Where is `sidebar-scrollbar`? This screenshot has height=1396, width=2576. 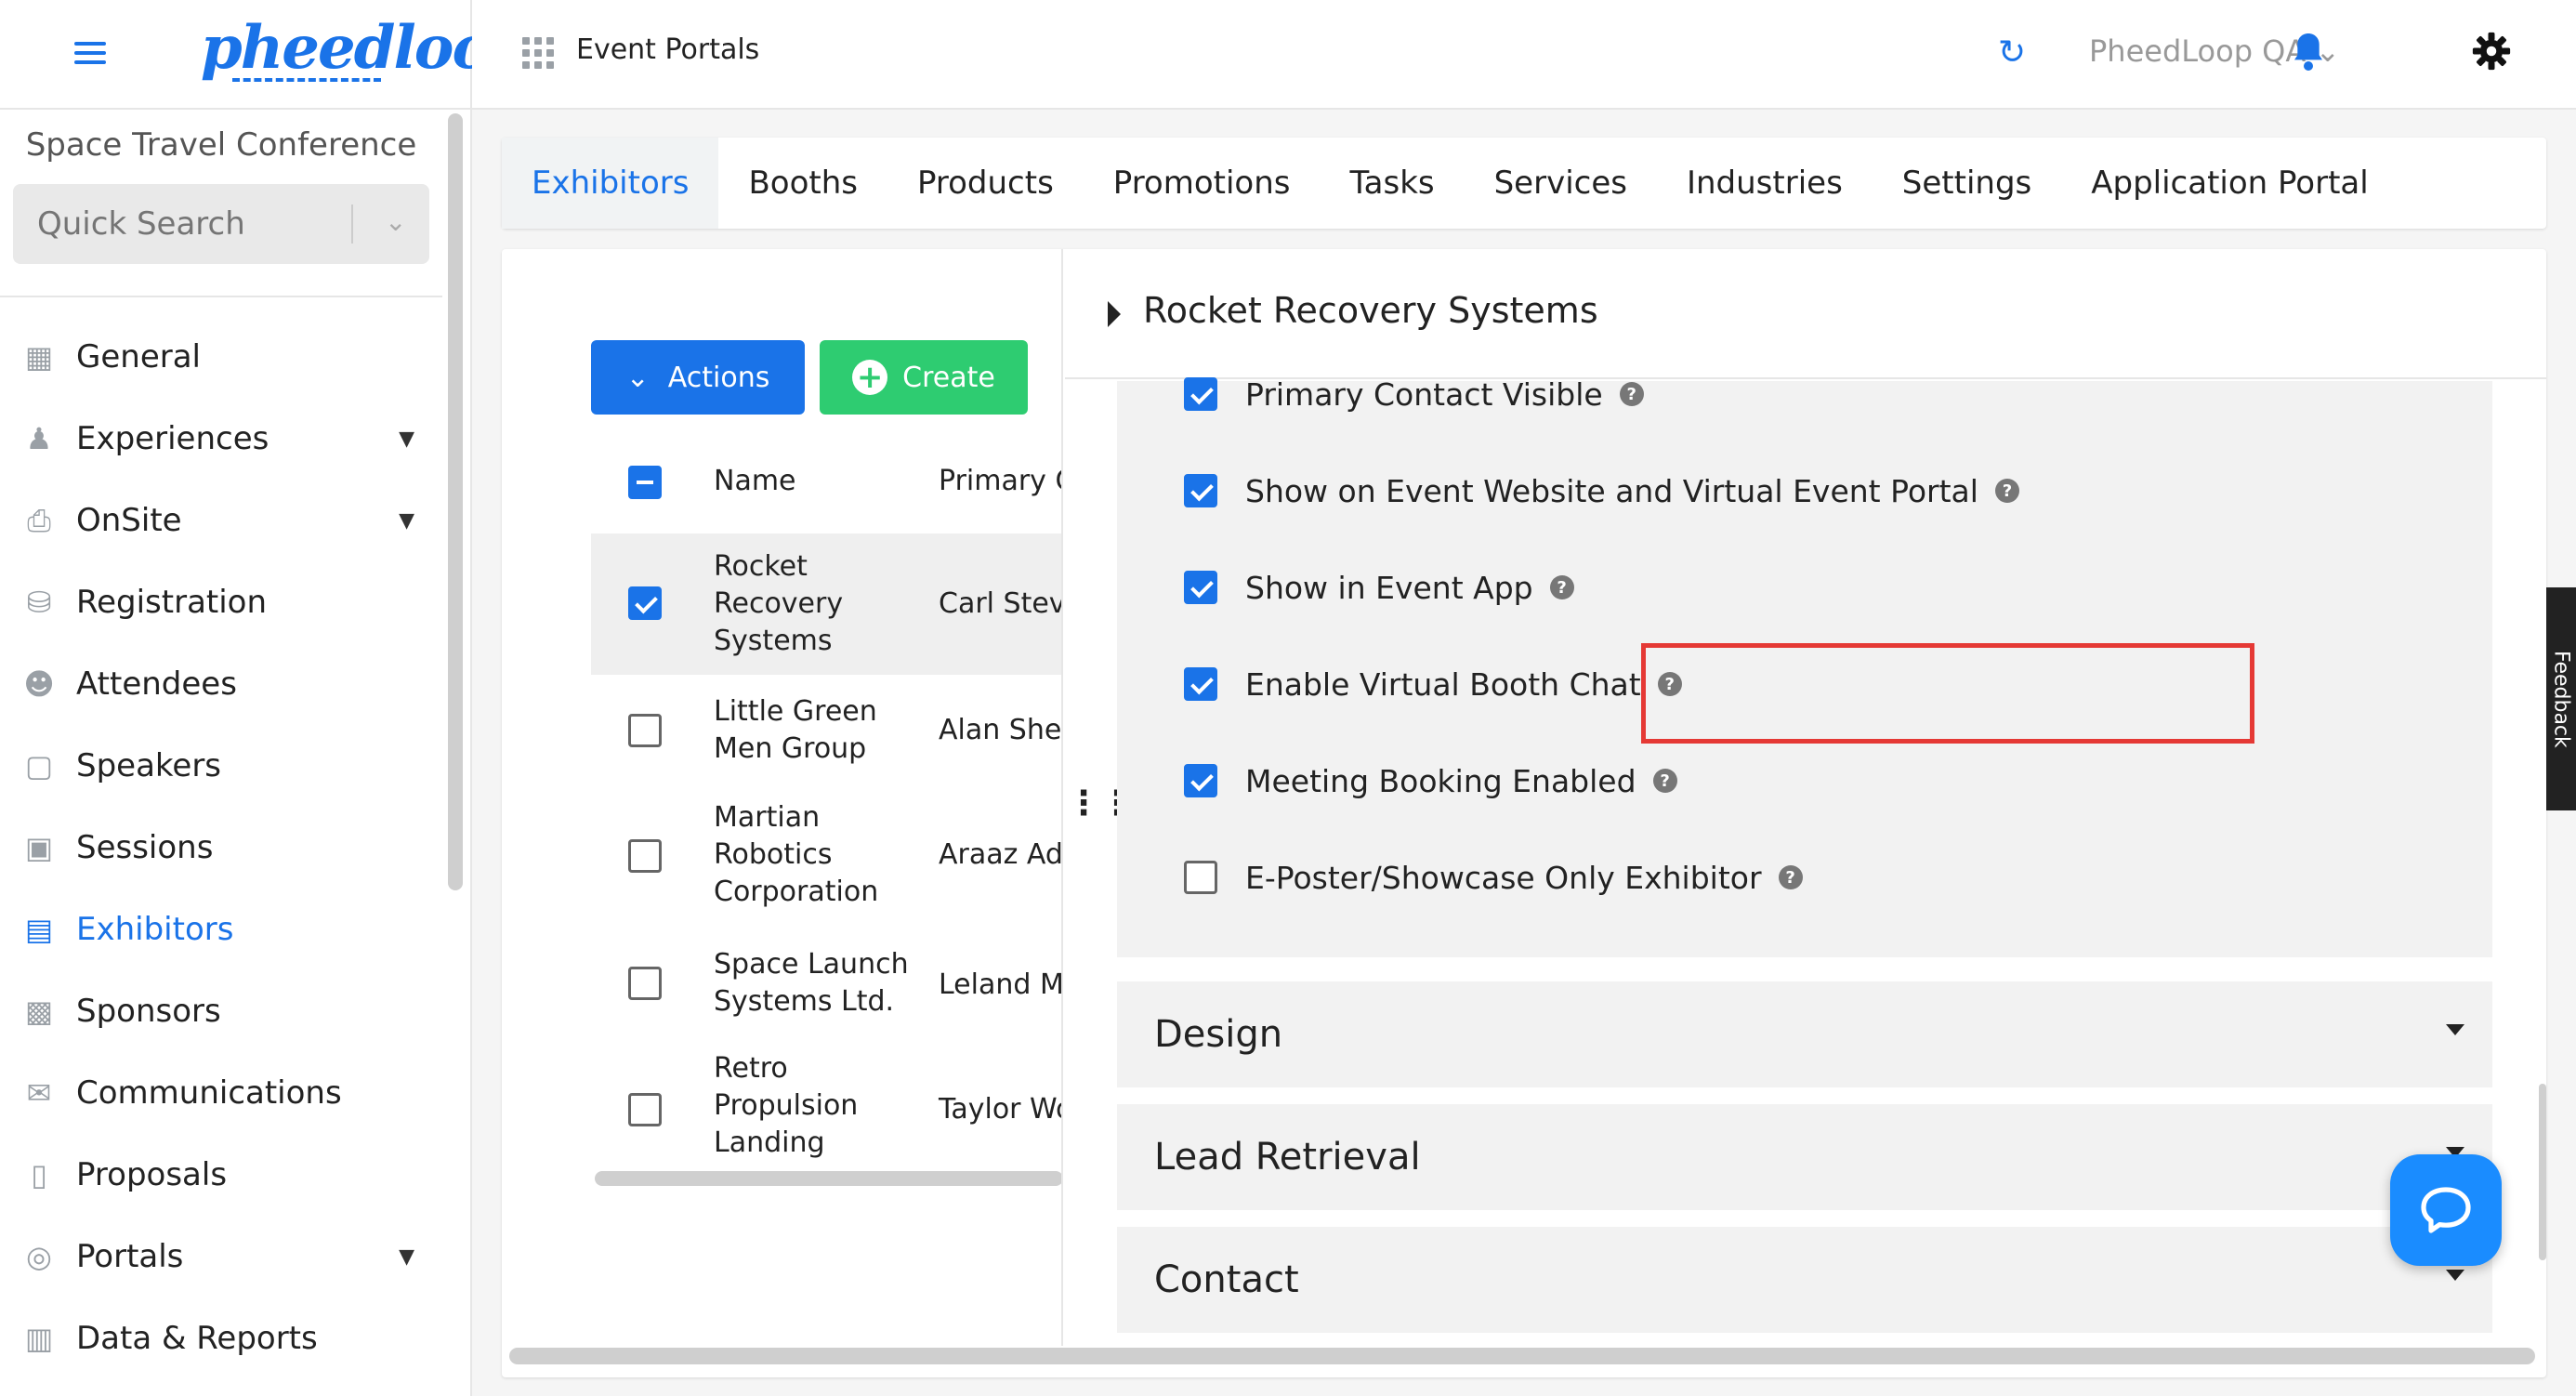
sidebar-scrollbar is located at coordinates (455, 501).